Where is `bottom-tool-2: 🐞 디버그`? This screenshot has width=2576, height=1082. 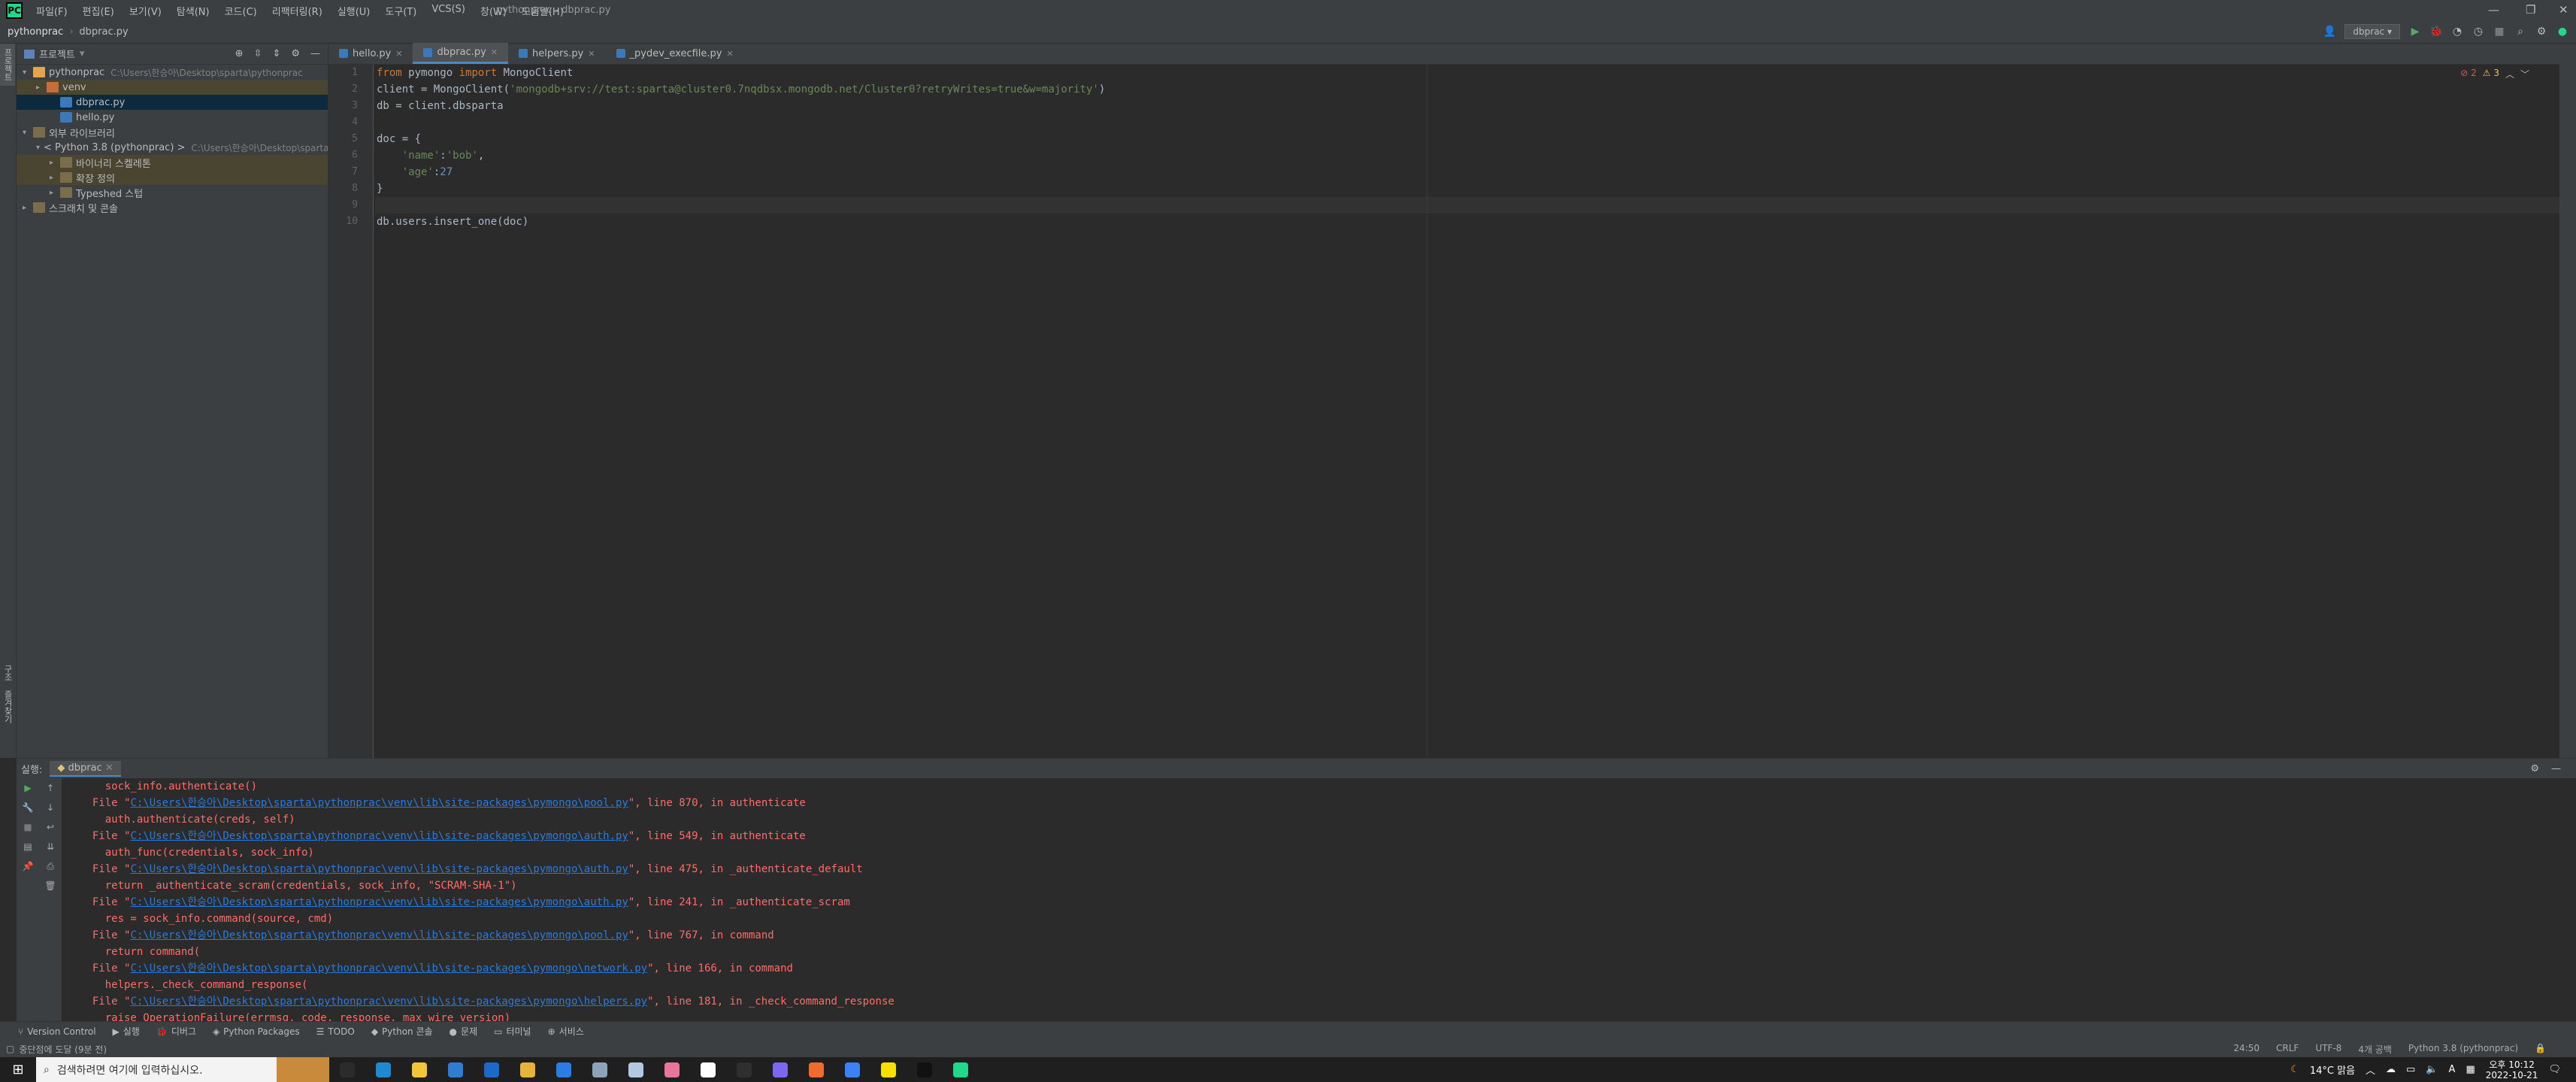
bottom-tool-2: 🐞 디버그 is located at coordinates (176, 1031).